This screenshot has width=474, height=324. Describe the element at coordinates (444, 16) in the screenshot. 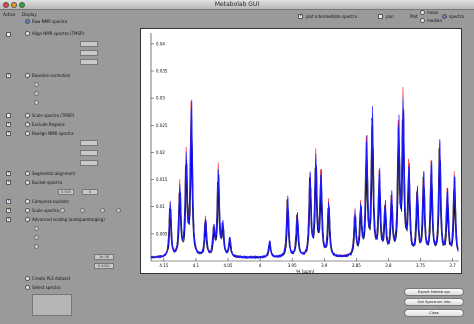

I see `plot-spectra-radio` at that location.